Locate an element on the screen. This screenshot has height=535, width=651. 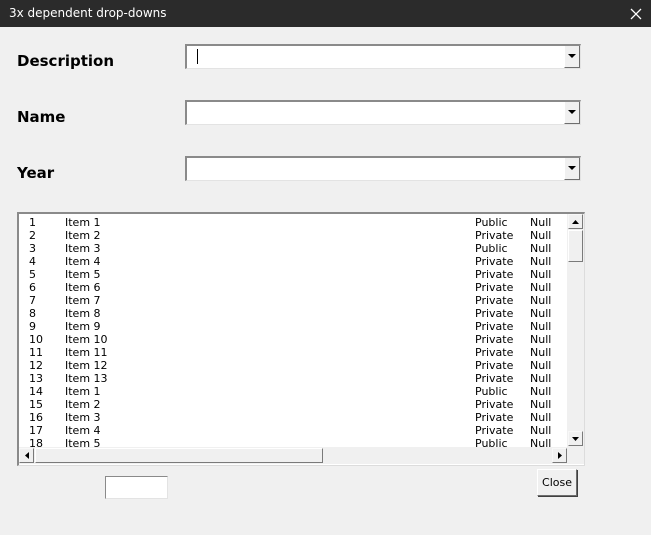
arrow-right-icon is located at coordinates (559, 455).